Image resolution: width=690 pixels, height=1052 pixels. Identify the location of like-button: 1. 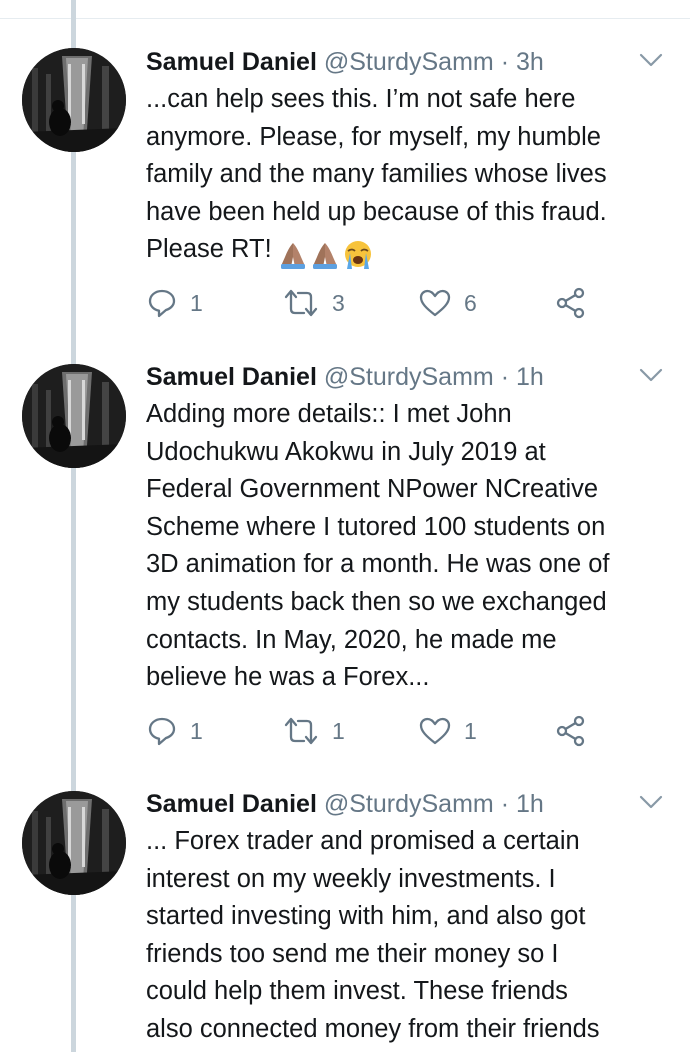
(447, 731).